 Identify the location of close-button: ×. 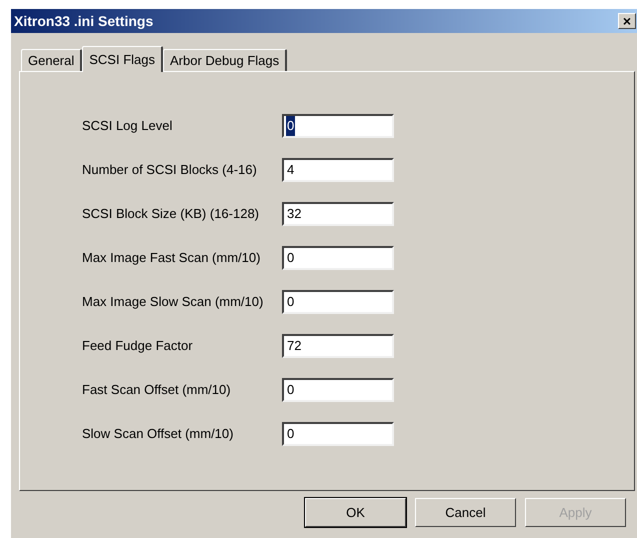
(627, 21).